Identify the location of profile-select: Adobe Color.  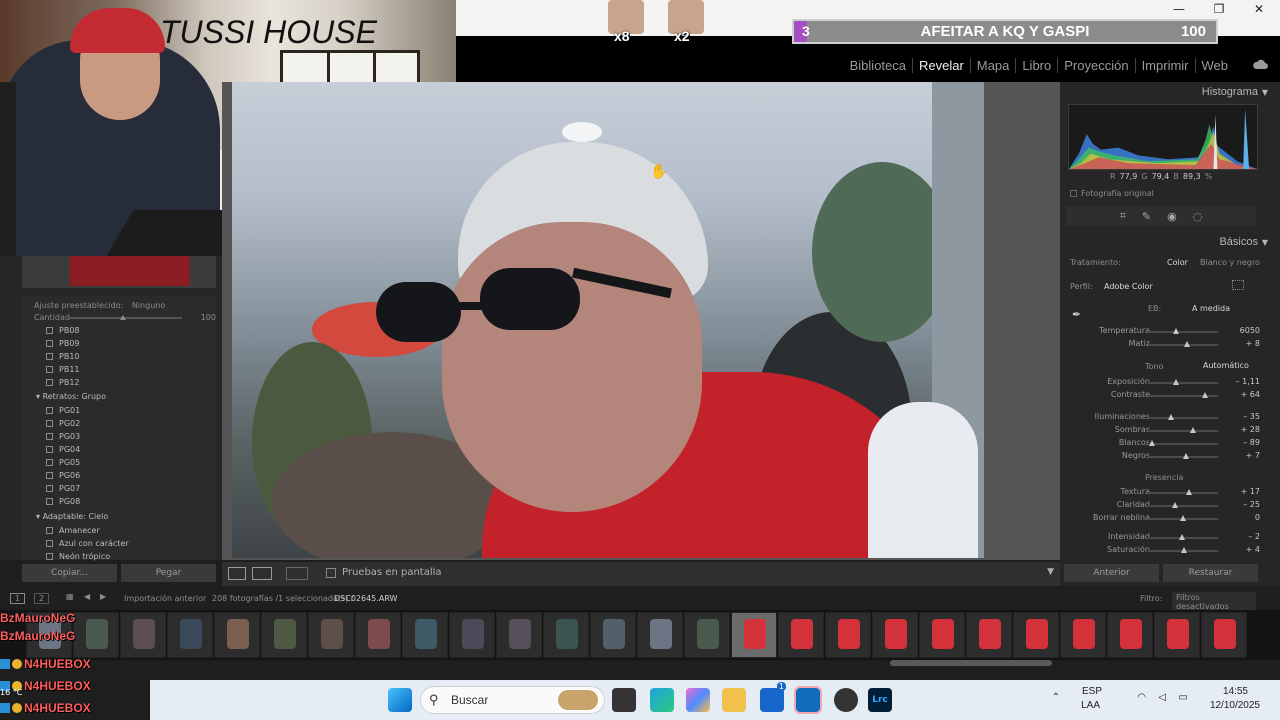
(1128, 286).